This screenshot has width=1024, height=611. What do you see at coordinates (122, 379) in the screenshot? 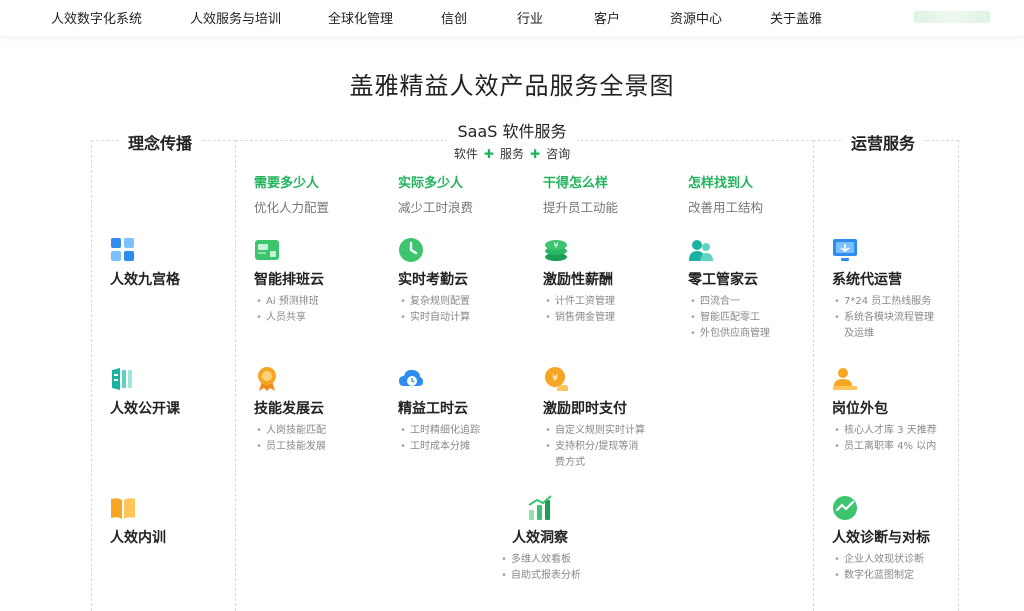
I see `course-icon` at bounding box center [122, 379].